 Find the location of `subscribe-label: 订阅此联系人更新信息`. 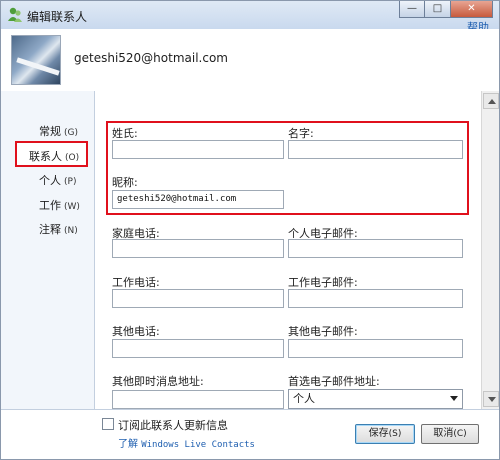

subscribe-label: 订阅此联系人更新信息 is located at coordinates (173, 425).